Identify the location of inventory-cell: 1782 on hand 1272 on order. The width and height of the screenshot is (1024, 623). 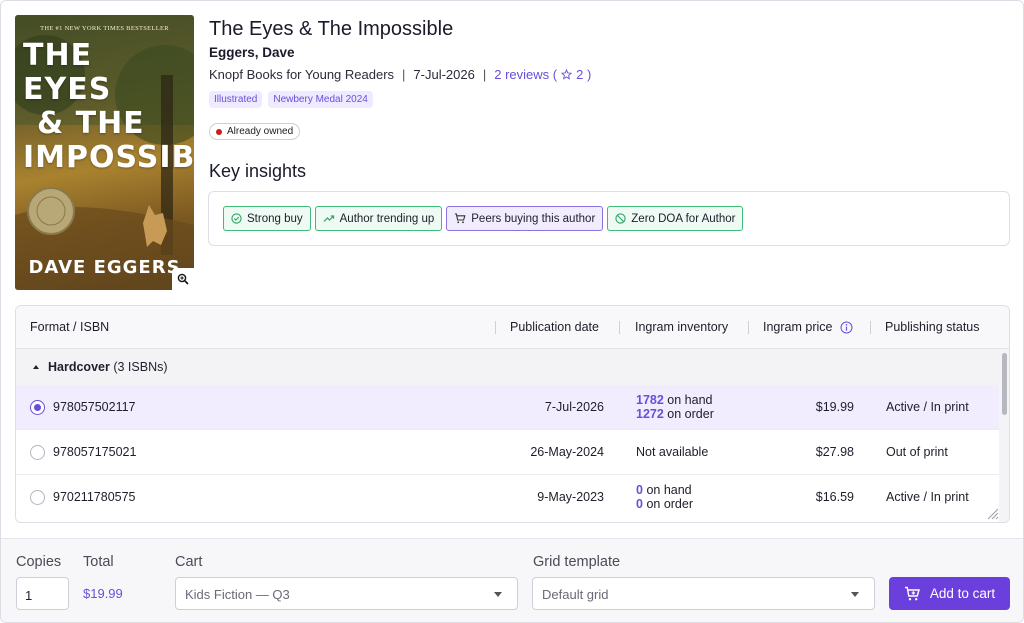
(675, 407).